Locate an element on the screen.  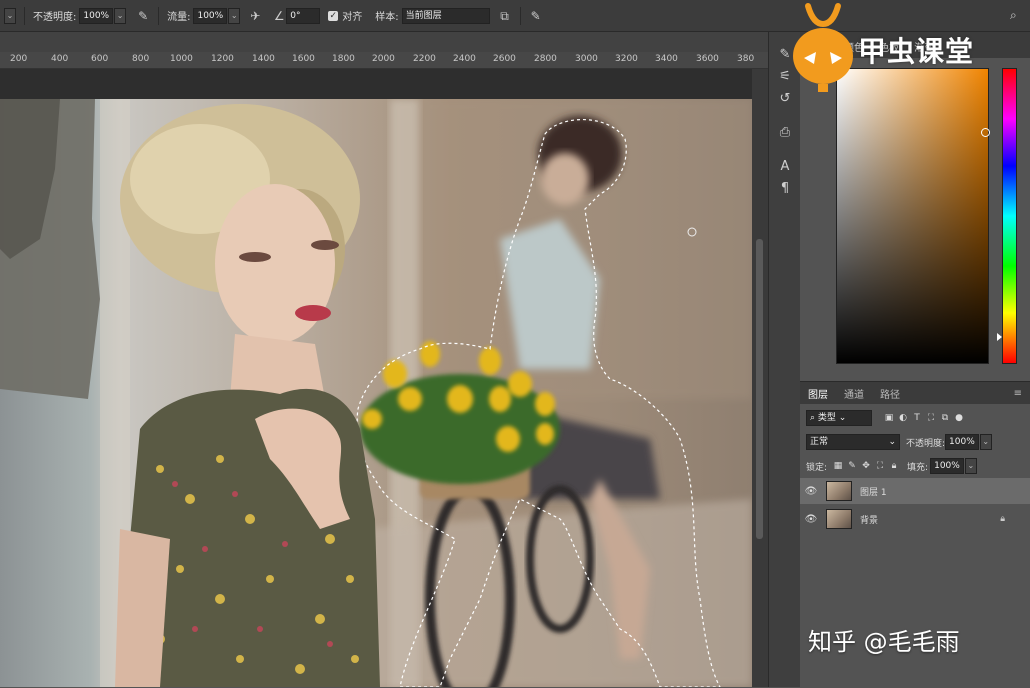
layer-row-background: 👁︎ 背景 🔒︎ is located at coordinates (915, 519).